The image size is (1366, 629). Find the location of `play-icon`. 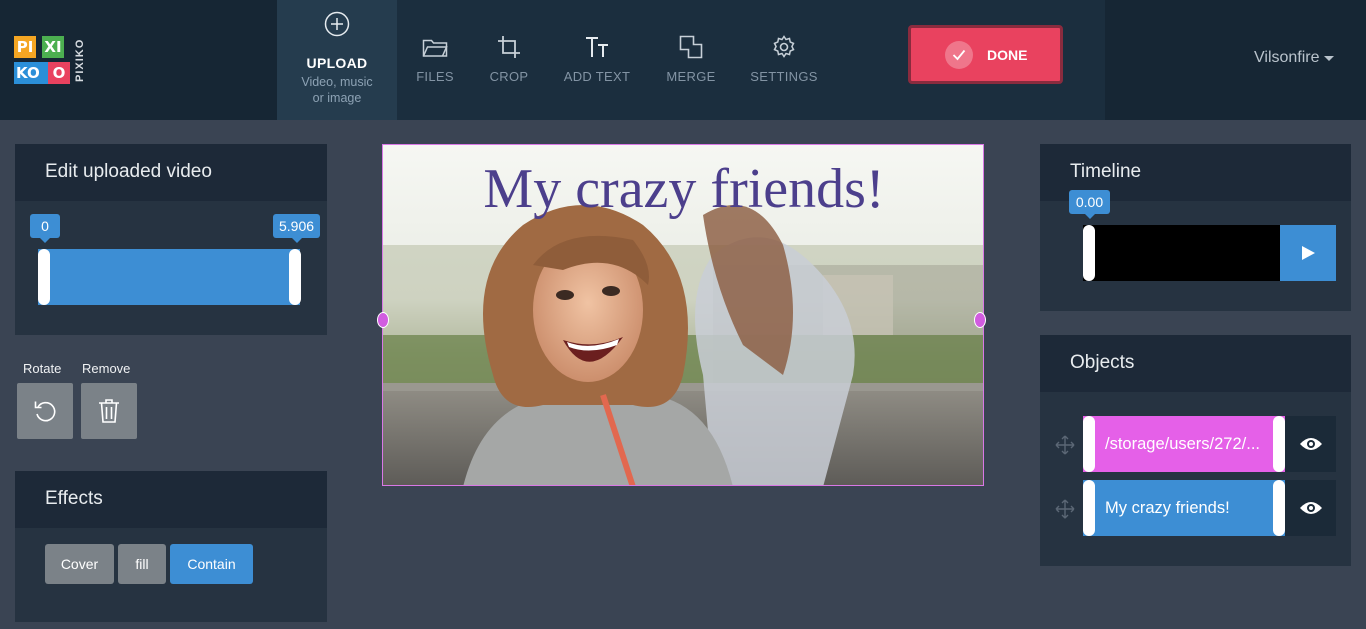

play-icon is located at coordinates (1308, 253).